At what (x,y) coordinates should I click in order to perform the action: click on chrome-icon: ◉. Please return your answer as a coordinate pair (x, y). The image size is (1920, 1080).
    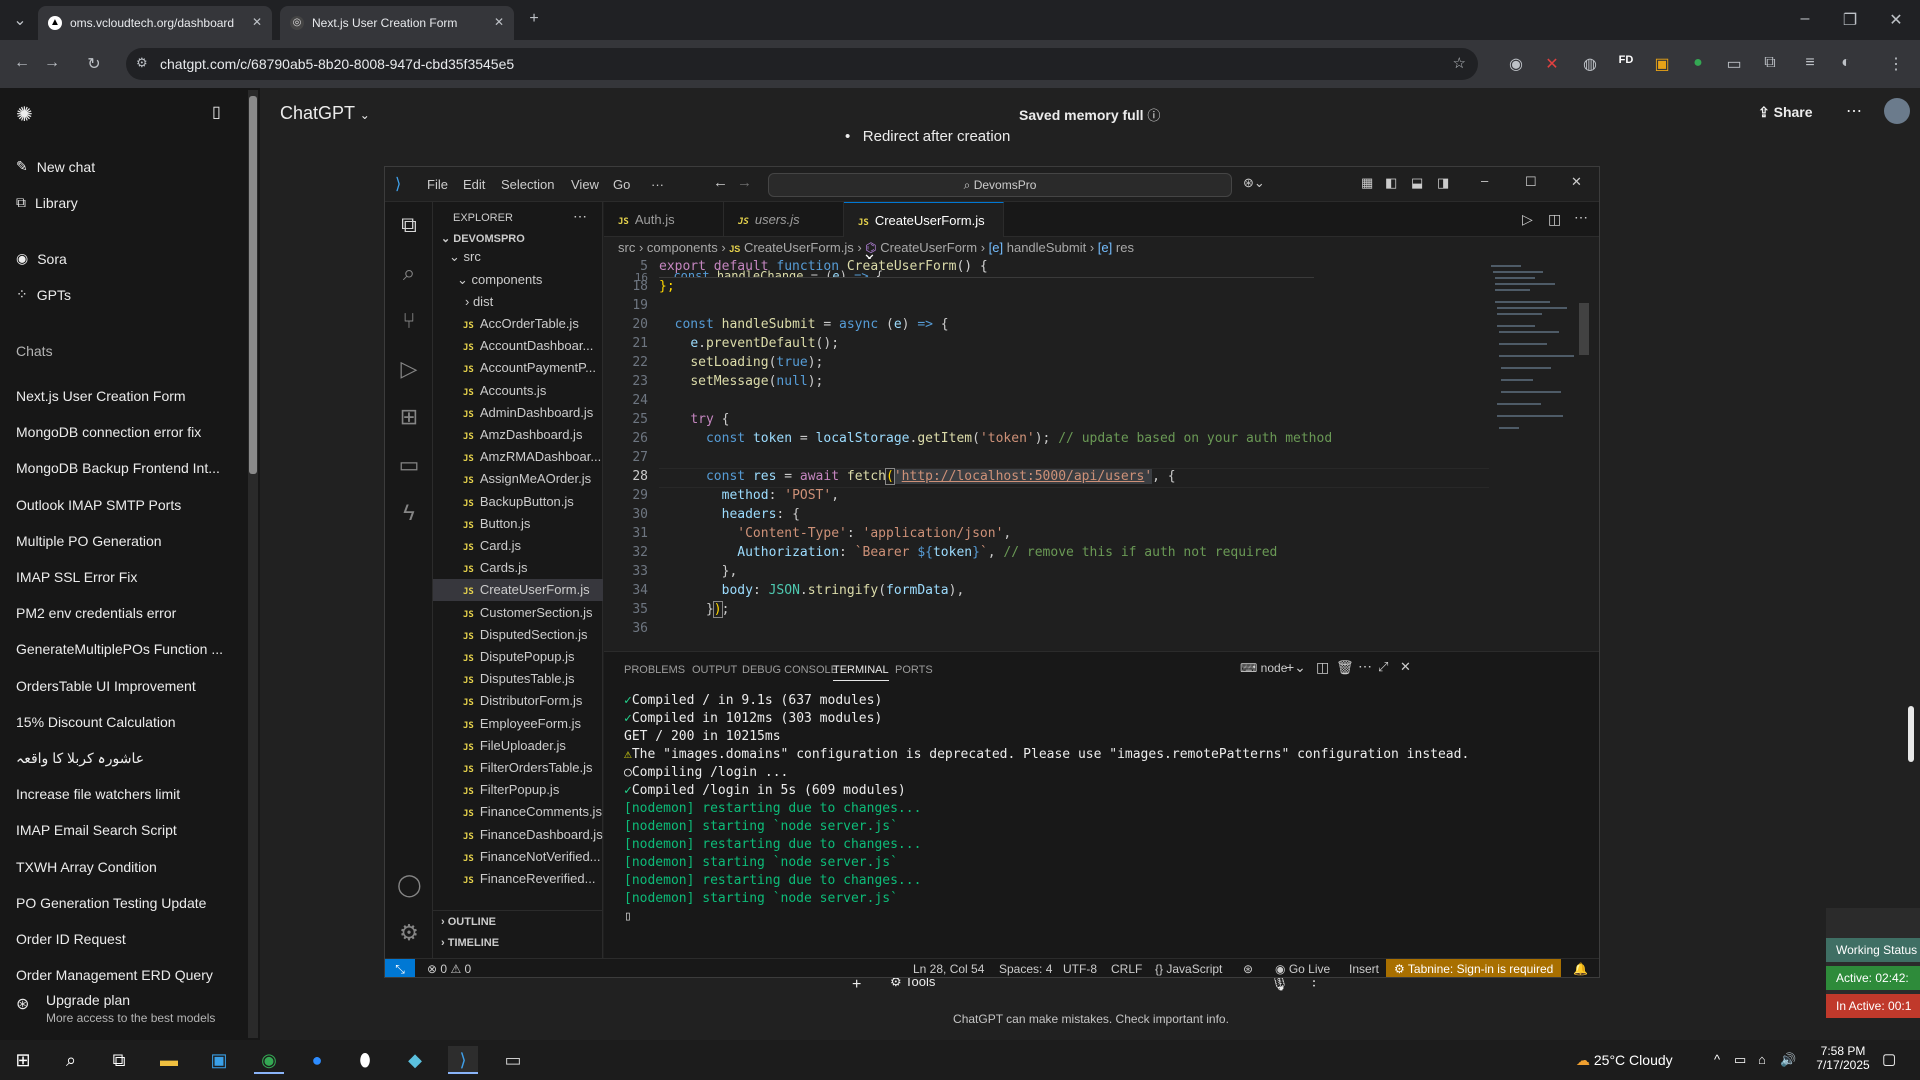
    Looking at the image, I should click on (269, 1060).